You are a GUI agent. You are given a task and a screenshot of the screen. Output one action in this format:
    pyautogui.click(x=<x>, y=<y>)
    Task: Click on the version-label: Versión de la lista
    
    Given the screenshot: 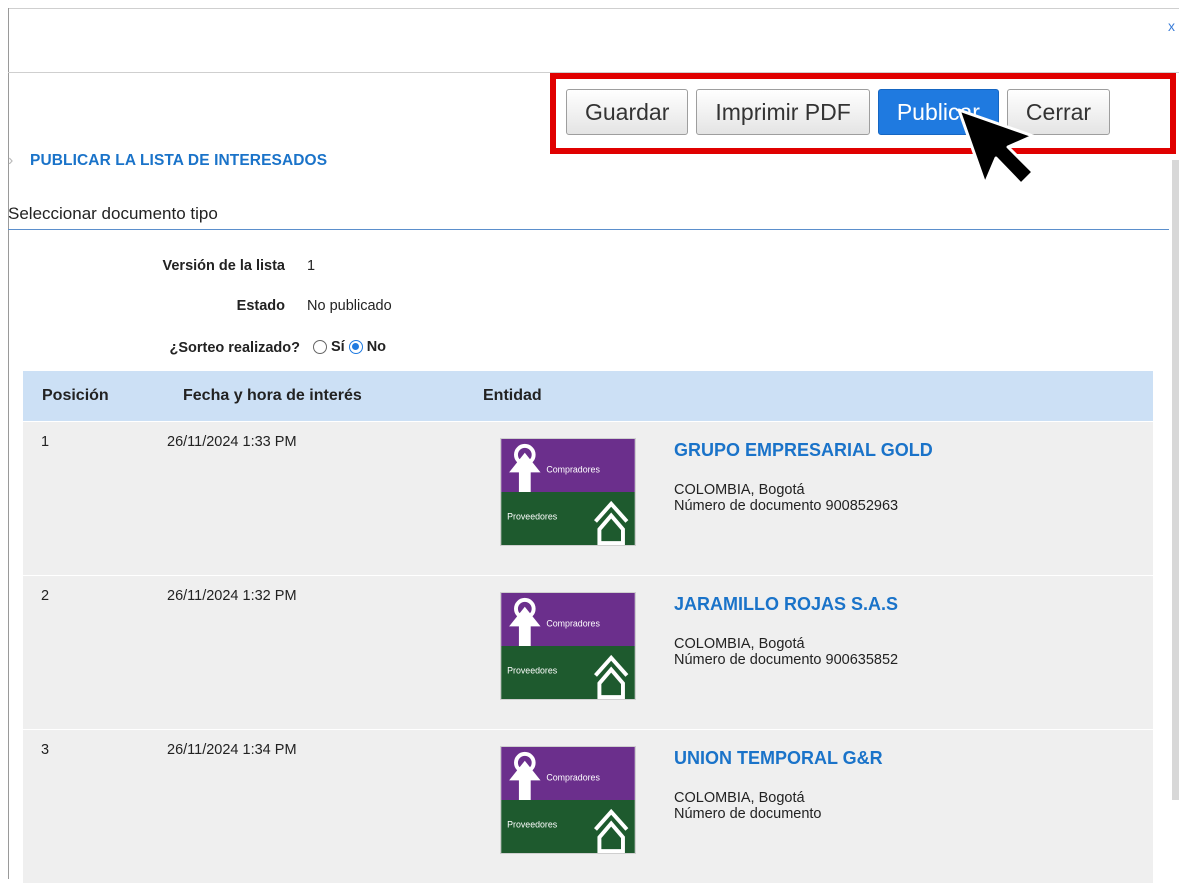 What is the action you would take?
    pyautogui.click(x=224, y=266)
    